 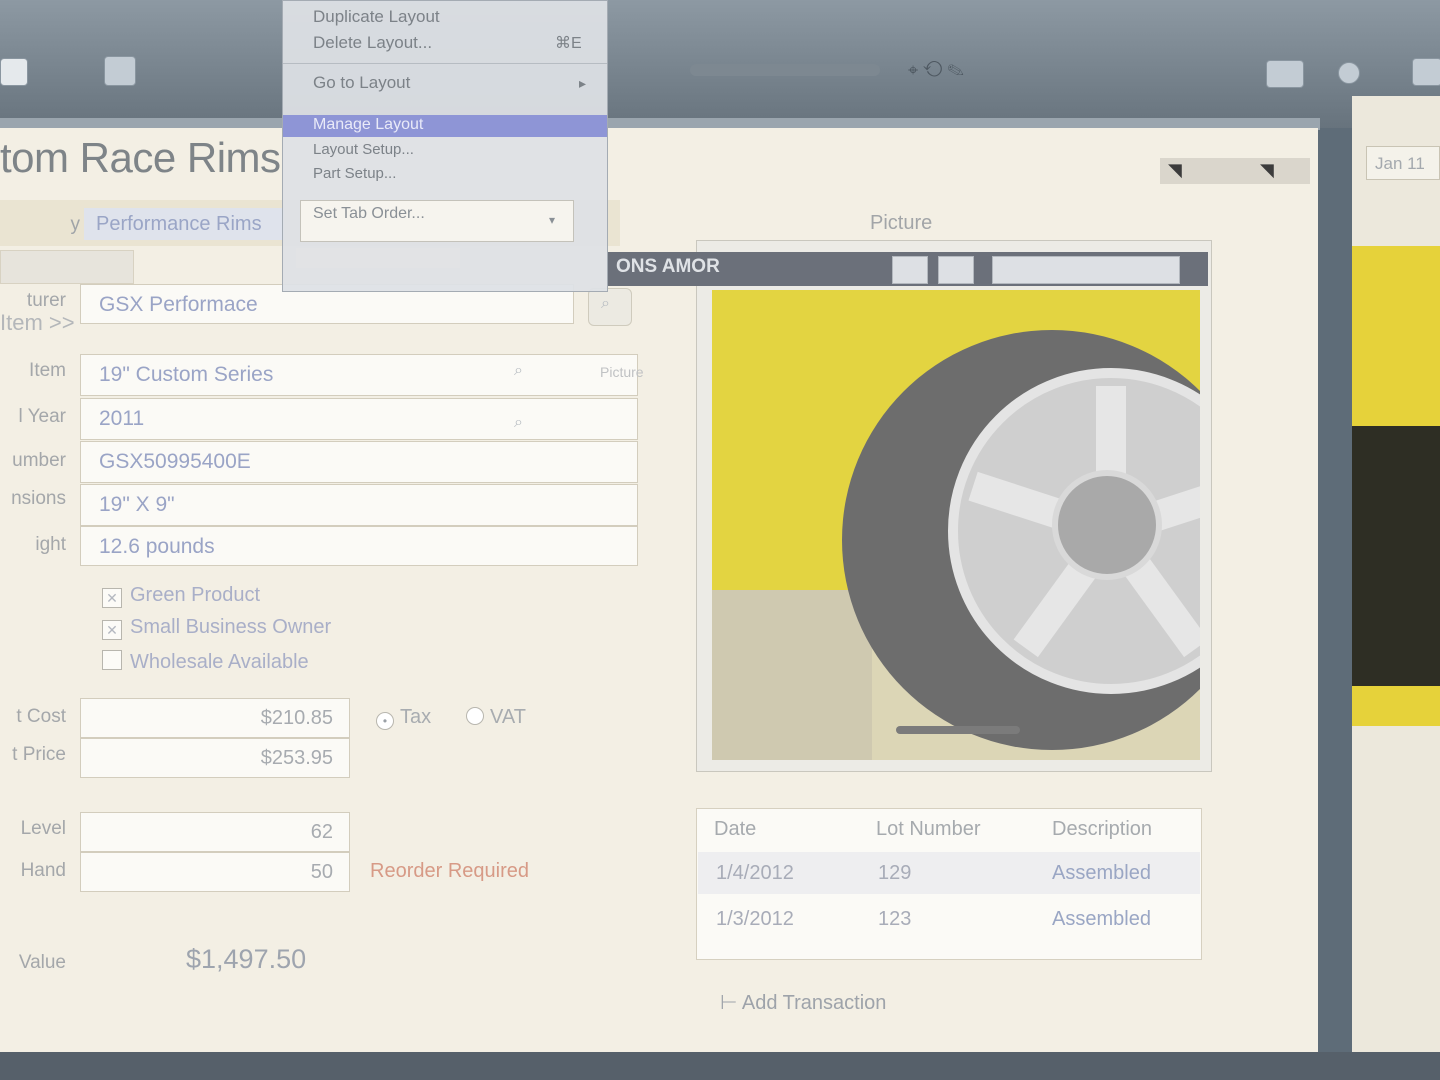 What do you see at coordinates (731, 1003) in the screenshot?
I see `plus-icon: ⊢` at bounding box center [731, 1003].